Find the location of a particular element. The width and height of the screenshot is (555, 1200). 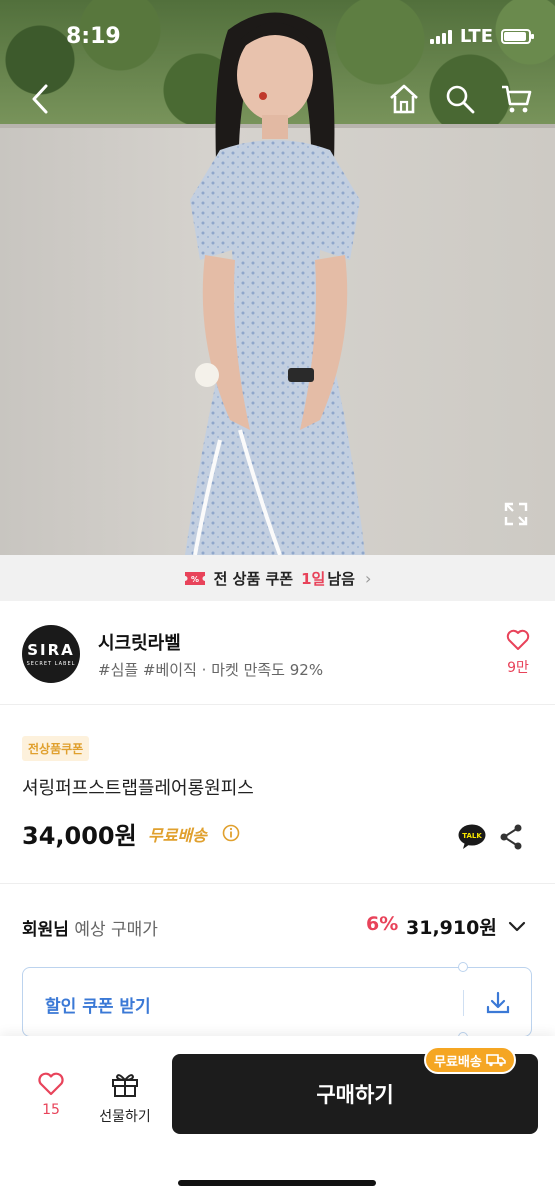

gift-button: 선물하기 is located at coordinates (125, 1098).